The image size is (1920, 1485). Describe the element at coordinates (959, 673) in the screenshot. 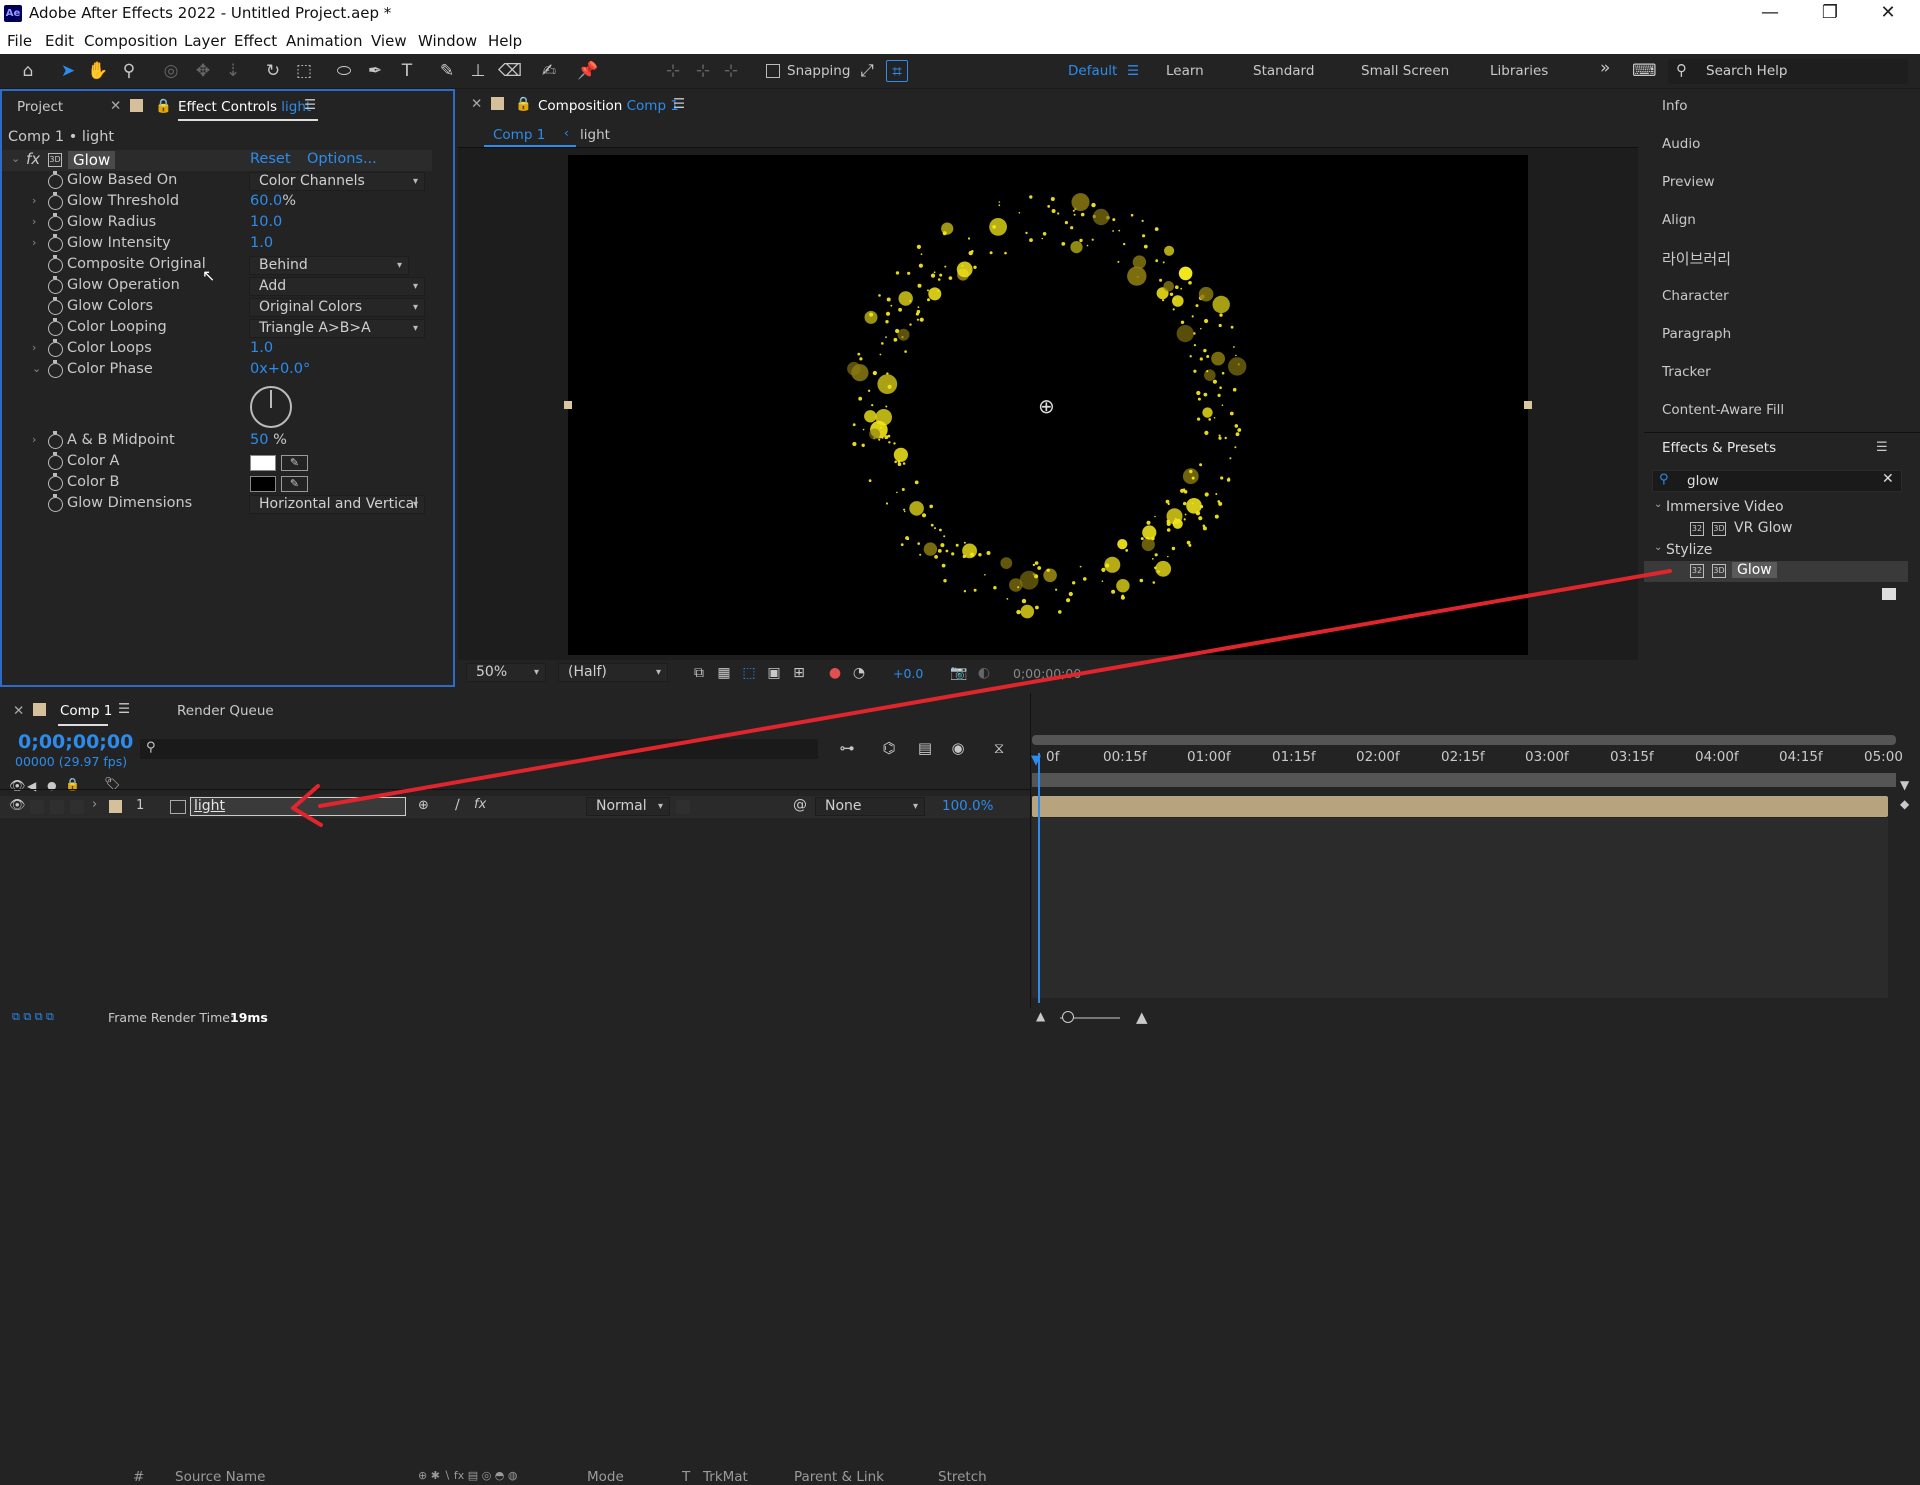

I see `snapshot-icon: 📷` at that location.